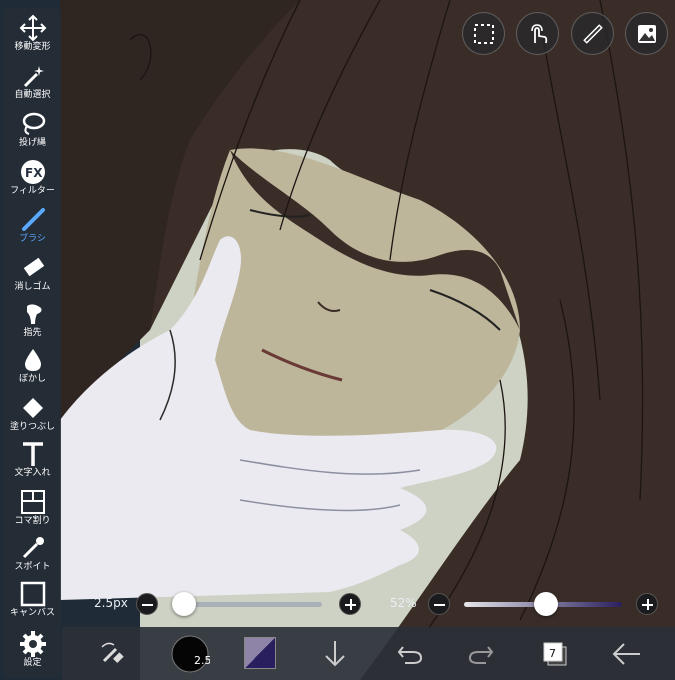 This screenshot has height=680, width=675. Describe the element at coordinates (33, 594) in the screenshot. I see `canvas-icon` at that location.